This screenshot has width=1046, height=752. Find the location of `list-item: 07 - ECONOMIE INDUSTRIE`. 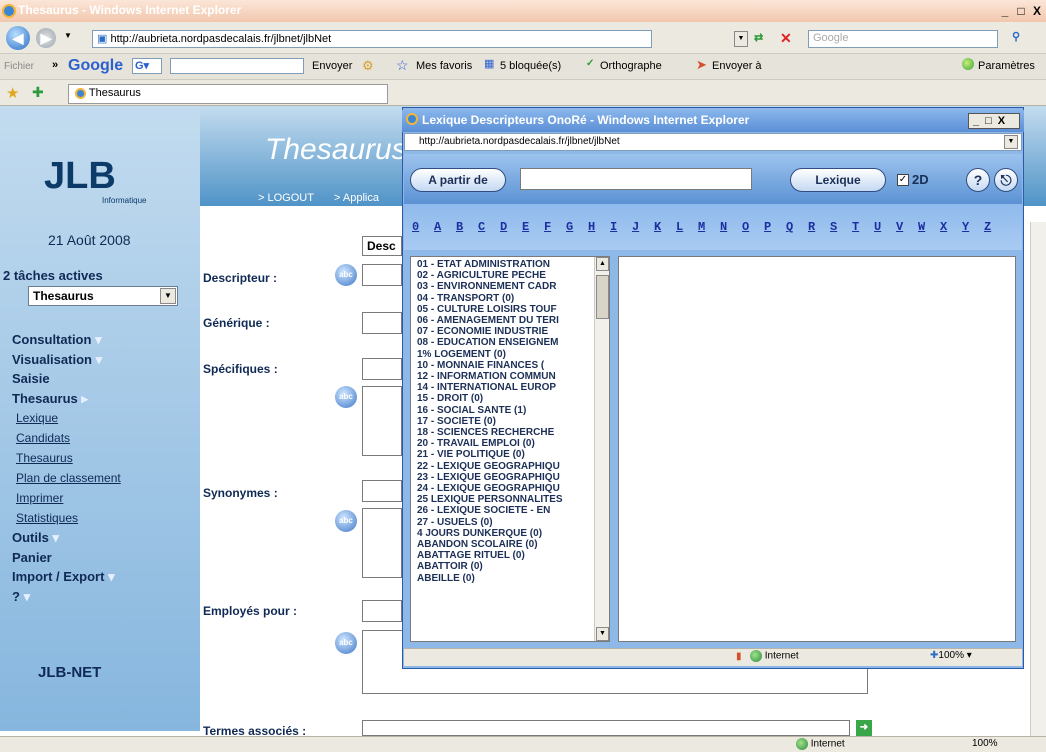

list-item: 07 - ECONOMIE INDUSTRIE is located at coordinates (506, 331).